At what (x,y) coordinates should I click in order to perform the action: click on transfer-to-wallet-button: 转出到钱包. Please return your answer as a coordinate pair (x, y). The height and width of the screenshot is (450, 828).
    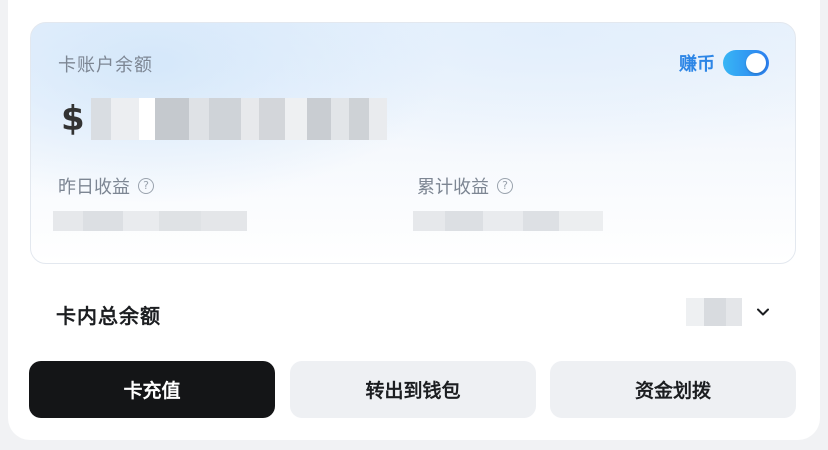
    Looking at the image, I should click on (413, 389).